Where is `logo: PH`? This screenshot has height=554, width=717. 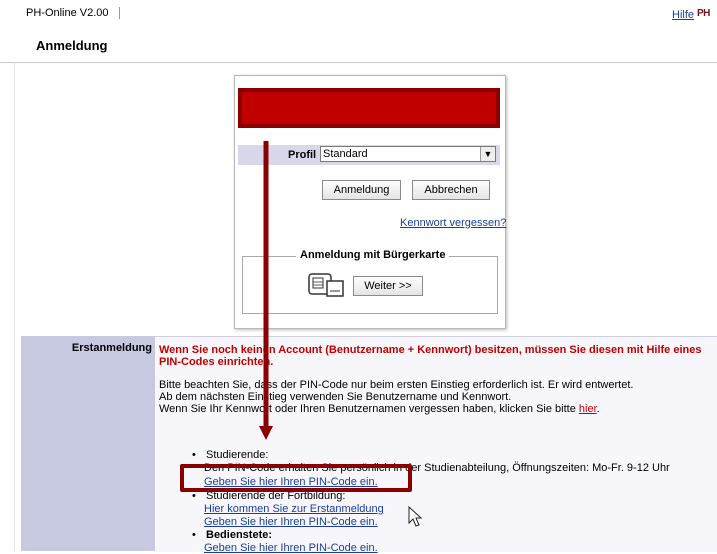 logo: PH is located at coordinates (703, 13).